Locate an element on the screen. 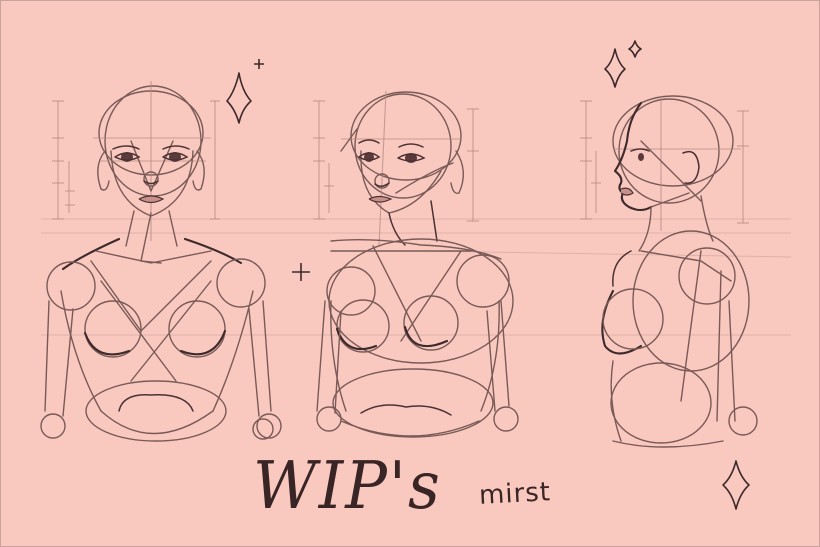  side-view-figure is located at coordinates (669, 271).